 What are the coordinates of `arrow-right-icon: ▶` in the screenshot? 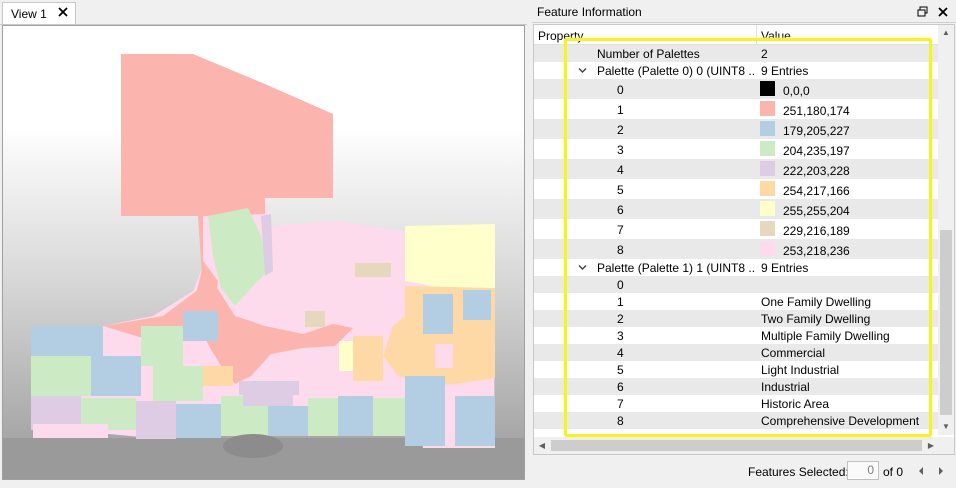 It's located at (931, 446).